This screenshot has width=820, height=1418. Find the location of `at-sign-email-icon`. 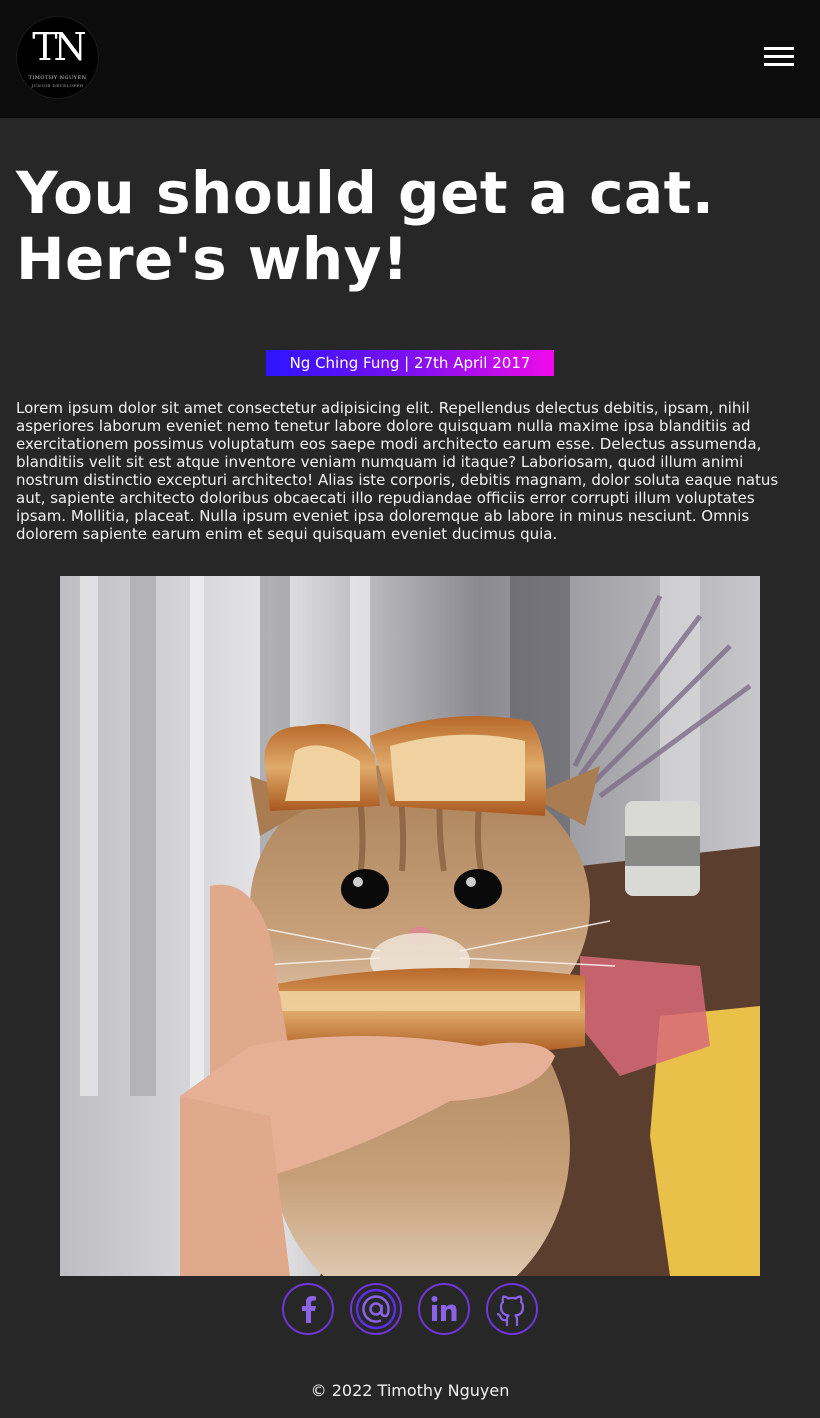

at-sign-email-icon is located at coordinates (376, 1309).